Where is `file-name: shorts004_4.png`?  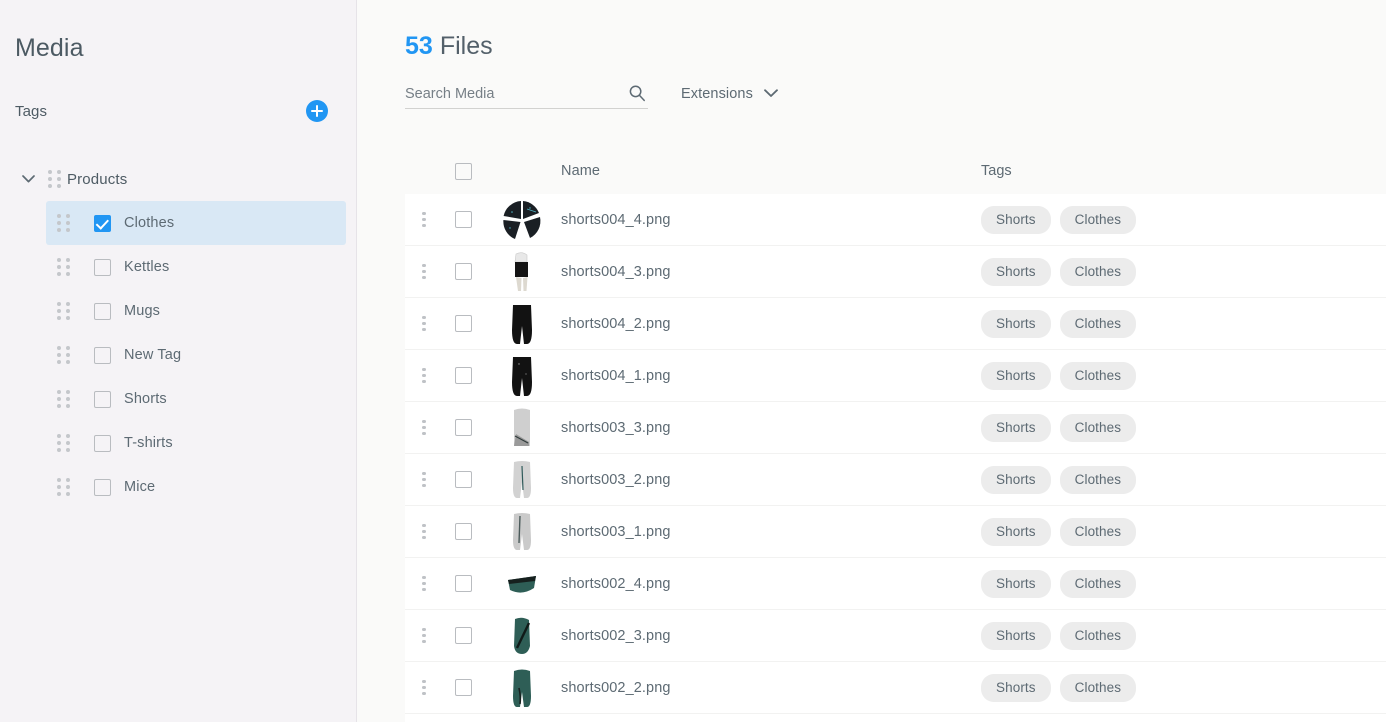
file-name: shorts004_4.png is located at coordinates (616, 219).